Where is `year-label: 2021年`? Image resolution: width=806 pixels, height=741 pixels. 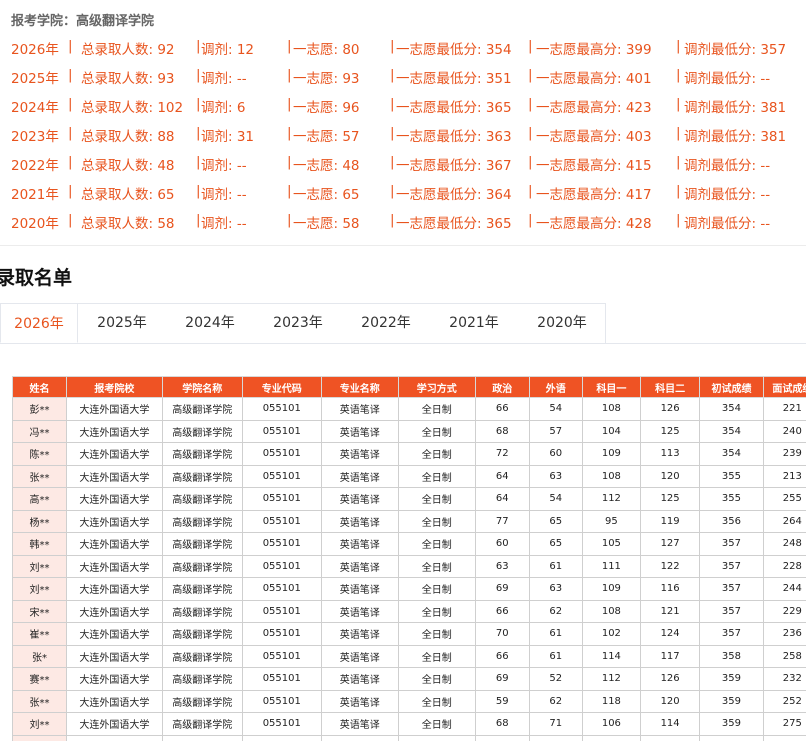 year-label: 2021年 is located at coordinates (35, 195).